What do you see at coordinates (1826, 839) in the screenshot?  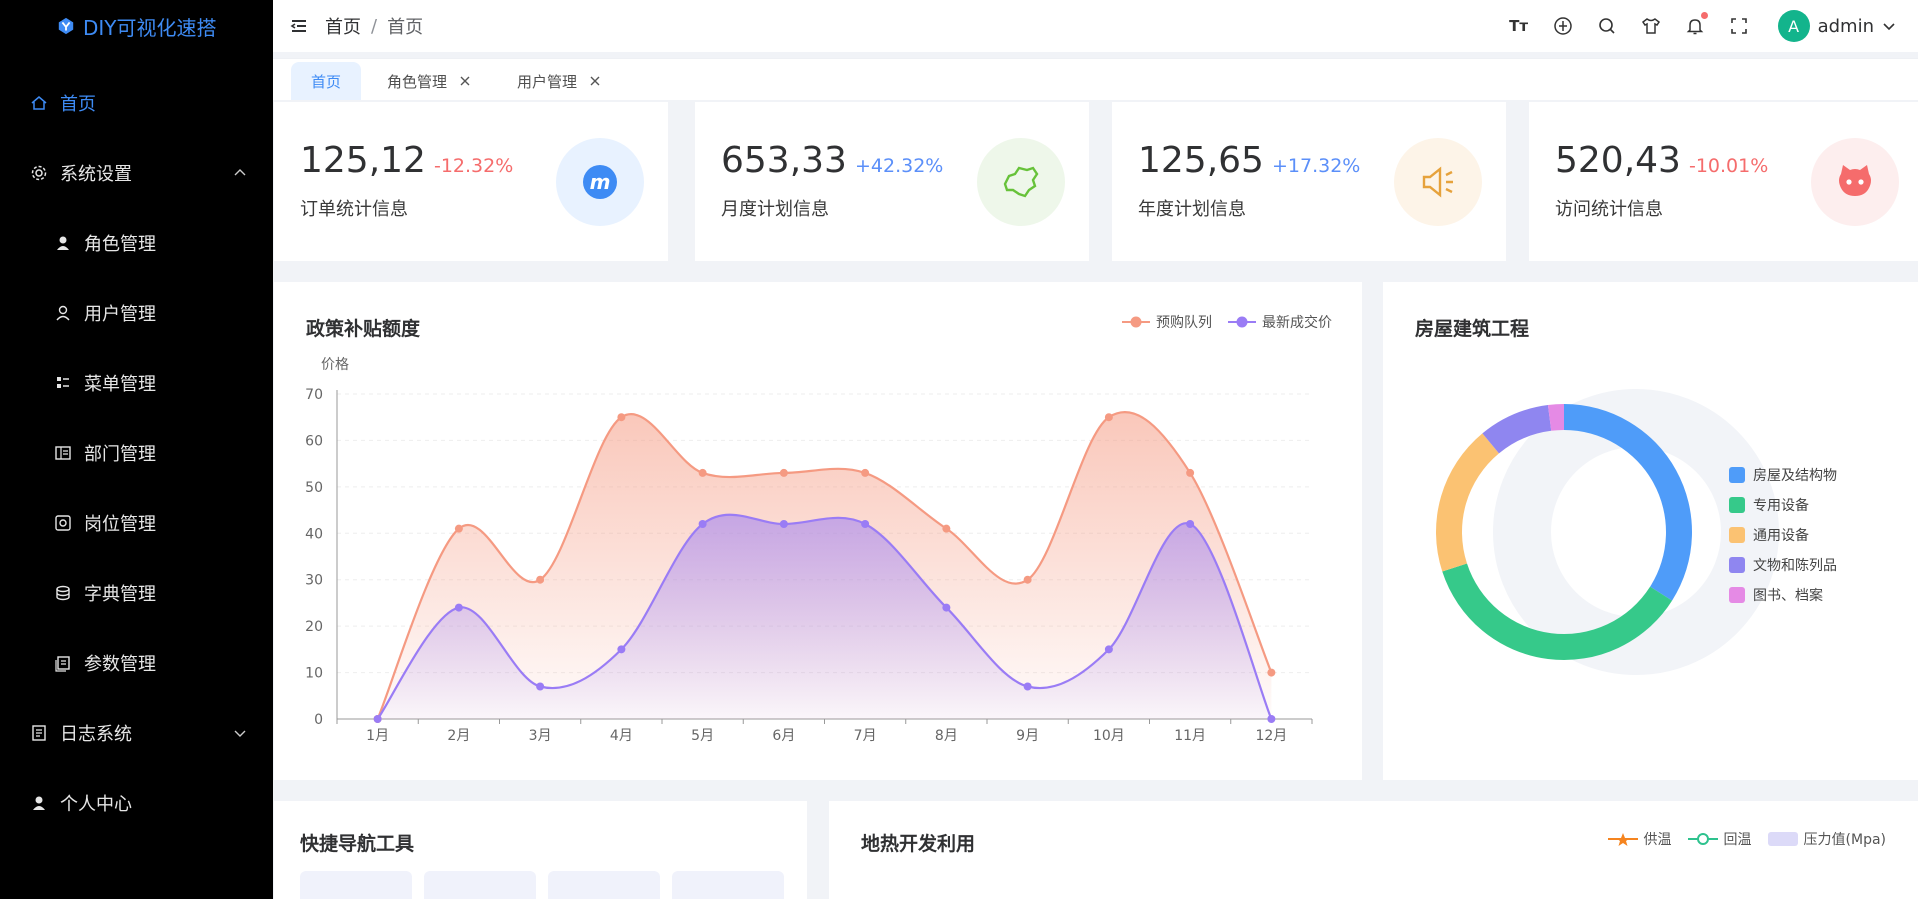 I see `legend-item-pressure: 压力值(Mpa)` at bounding box center [1826, 839].